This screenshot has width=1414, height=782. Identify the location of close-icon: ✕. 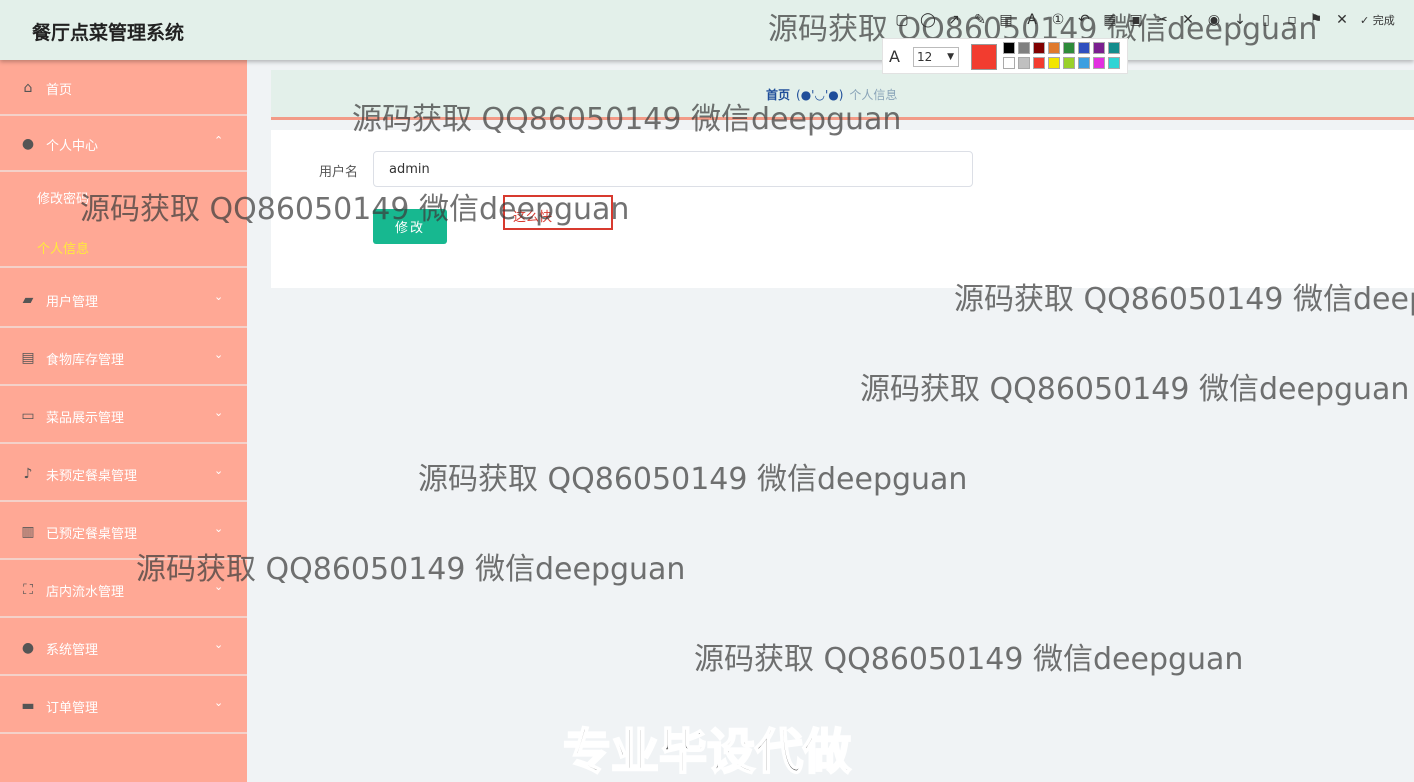
(1342, 20).